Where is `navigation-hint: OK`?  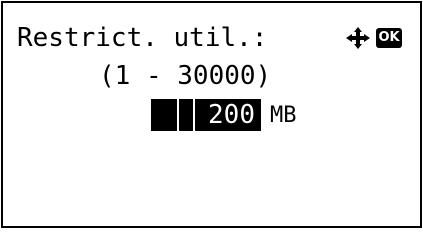 navigation-hint: OK is located at coordinates (380, 38).